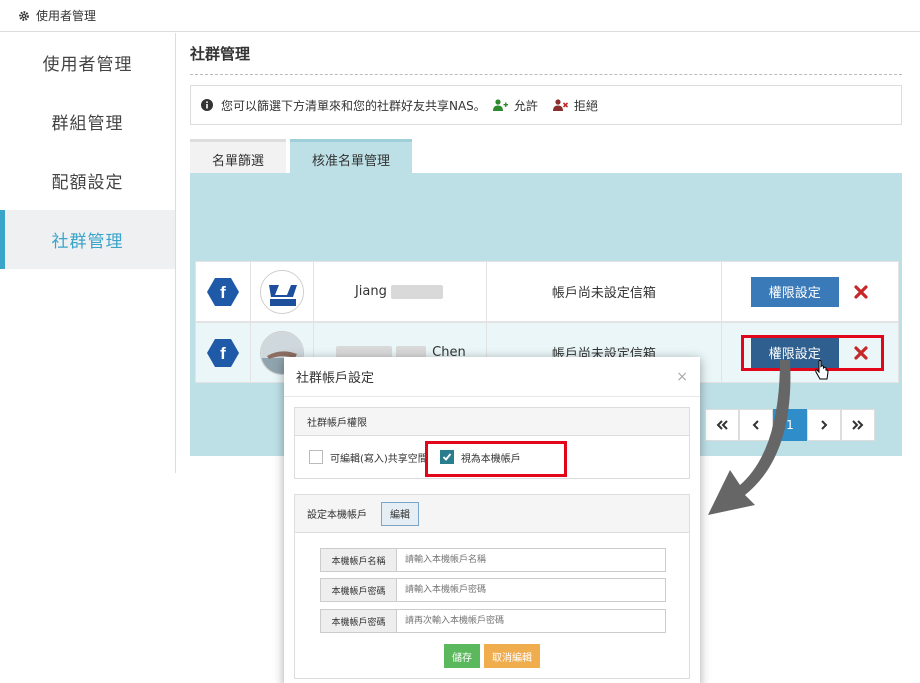  What do you see at coordinates (66, 16) in the screenshot?
I see `topbar-title: 使用者管理` at bounding box center [66, 16].